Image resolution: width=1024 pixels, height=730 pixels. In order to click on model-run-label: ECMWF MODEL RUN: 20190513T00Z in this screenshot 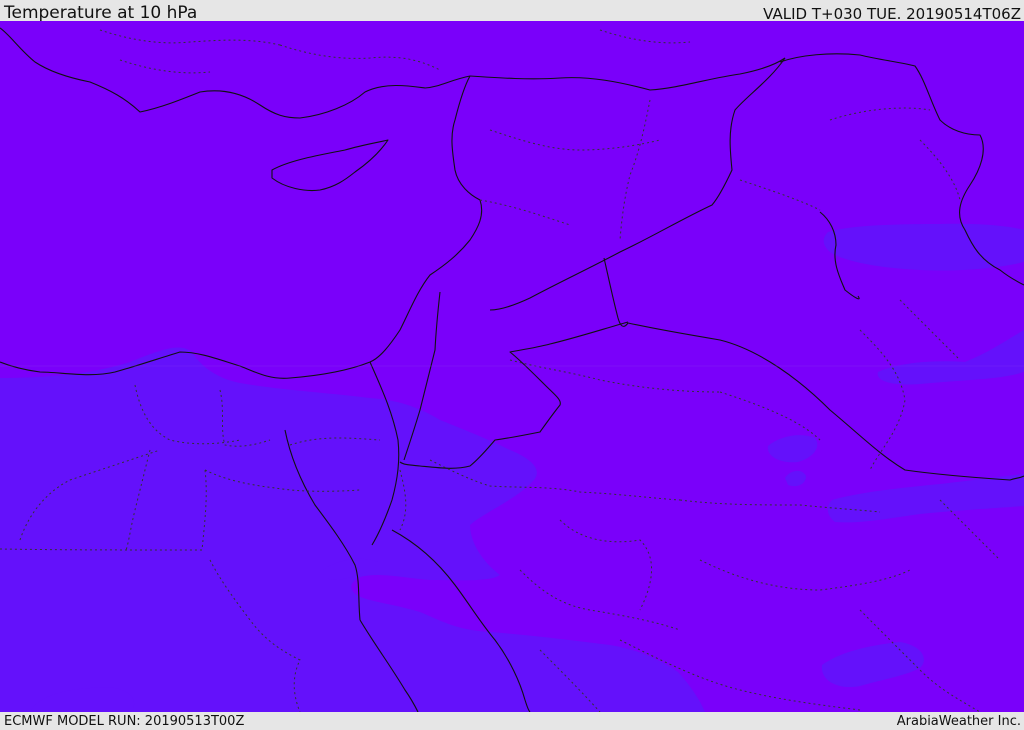, I will do `click(124, 721)`.